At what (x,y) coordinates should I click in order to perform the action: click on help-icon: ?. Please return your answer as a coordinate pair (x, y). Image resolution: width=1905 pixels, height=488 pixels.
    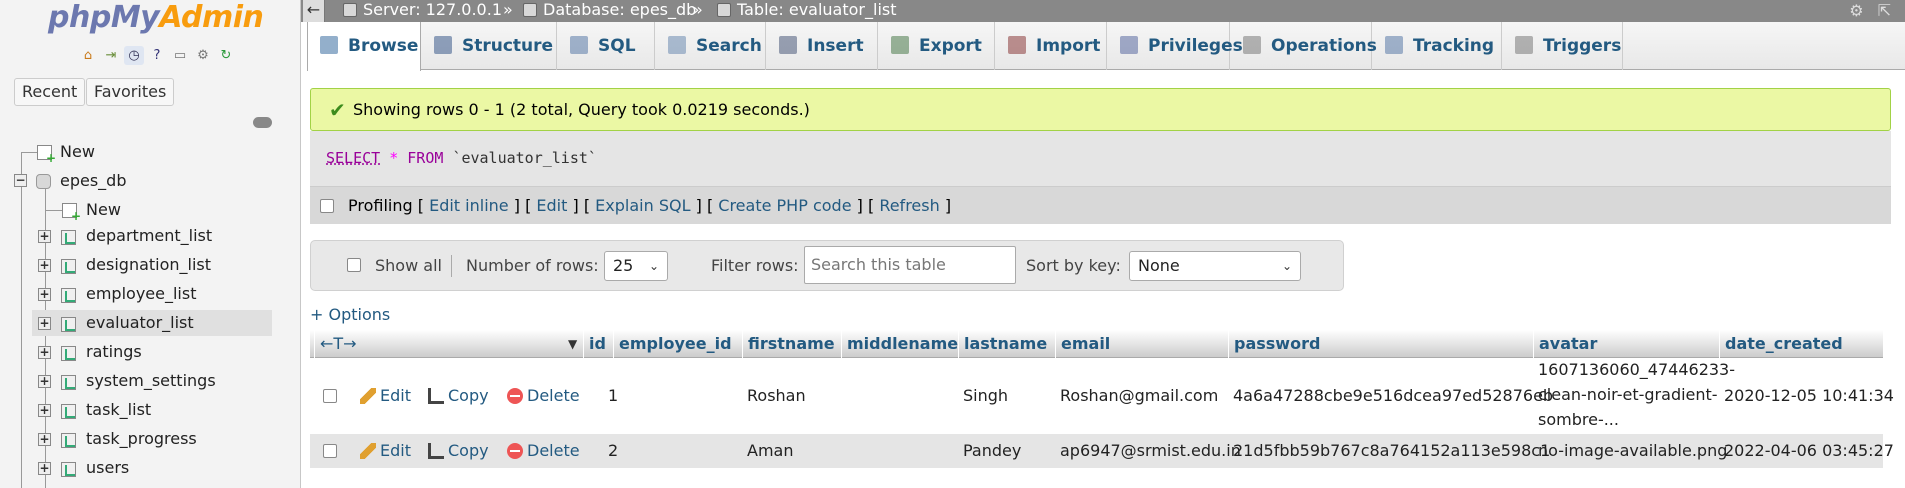
    Looking at the image, I should click on (157, 55).